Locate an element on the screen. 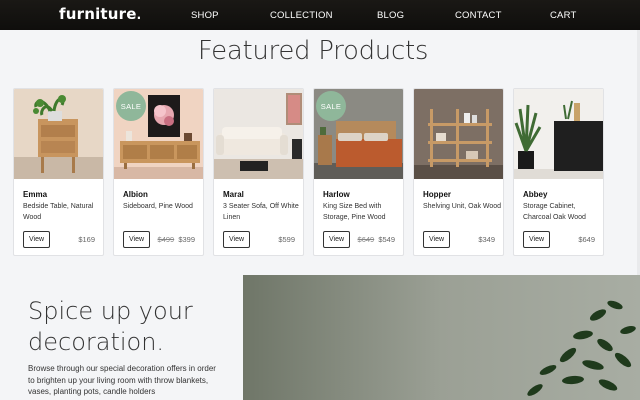 This screenshot has width=640, height=400. product-description: Storage Cabinet, Charcoal Oak Wood is located at coordinates (554, 212).